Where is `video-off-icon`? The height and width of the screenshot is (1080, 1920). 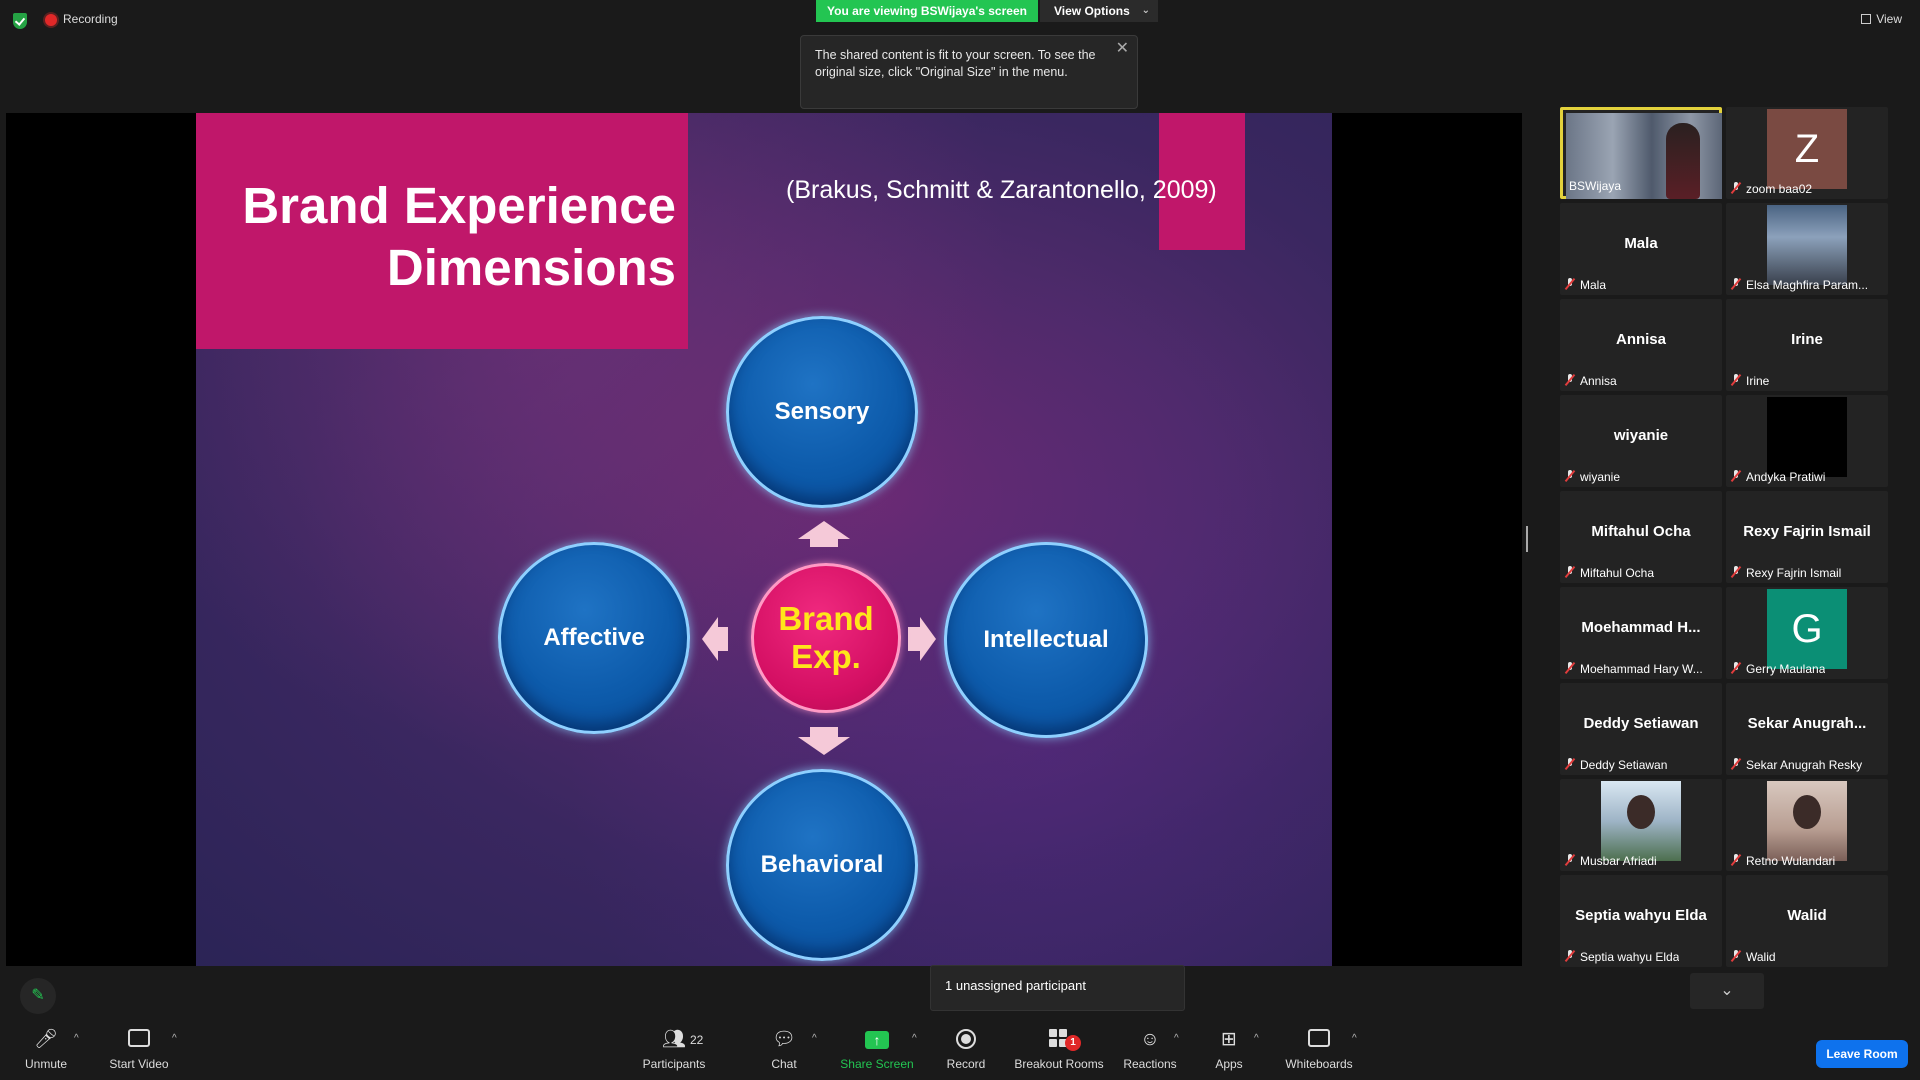
video-off-icon is located at coordinates (139, 1040).